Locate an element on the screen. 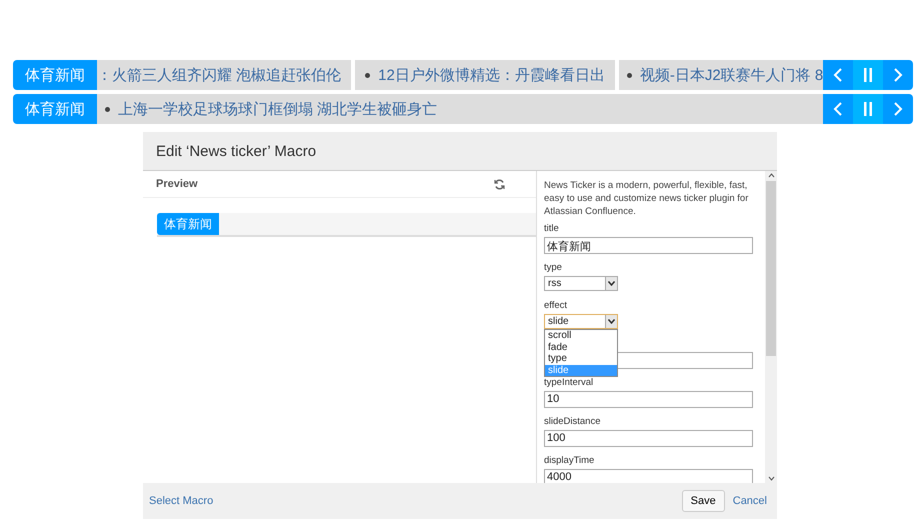 The height and width of the screenshot is (526, 920). dialog-title: Edit ‘News ticker’ Macro is located at coordinates (236, 151).